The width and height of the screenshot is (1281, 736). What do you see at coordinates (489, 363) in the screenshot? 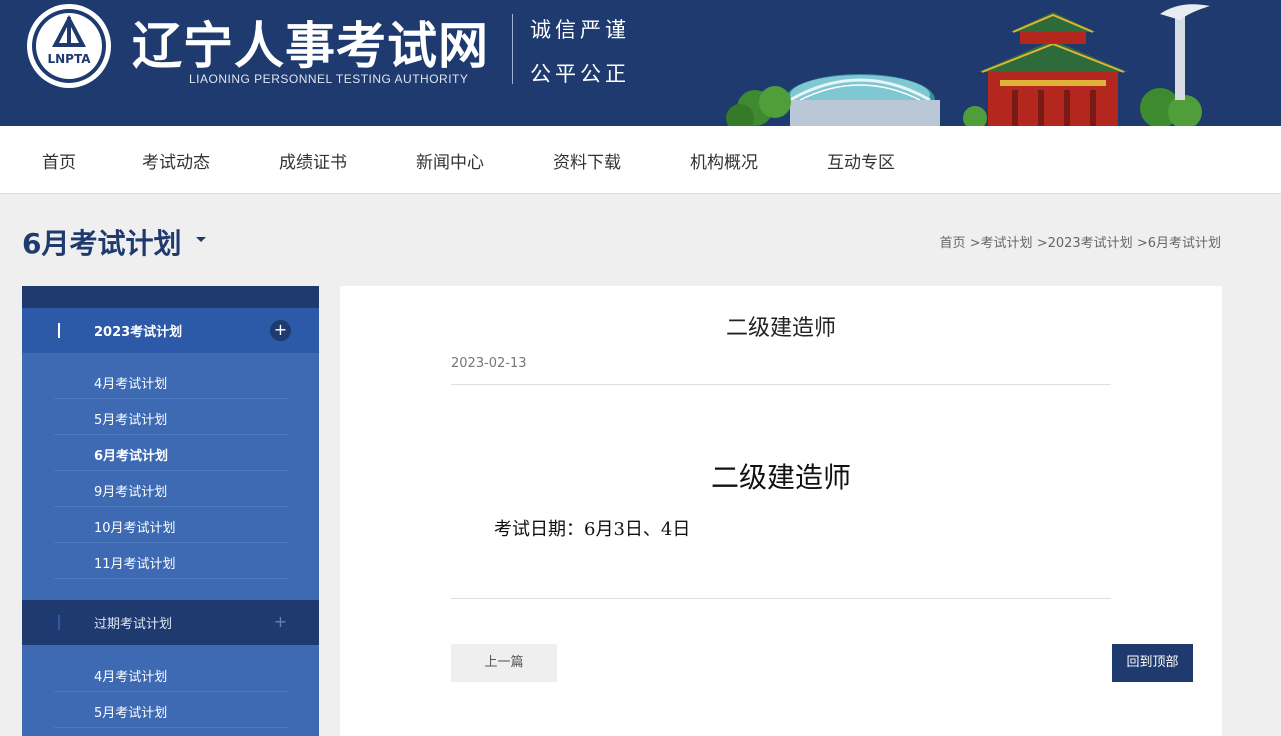
I see `article-date: 2023-02-13` at bounding box center [489, 363].